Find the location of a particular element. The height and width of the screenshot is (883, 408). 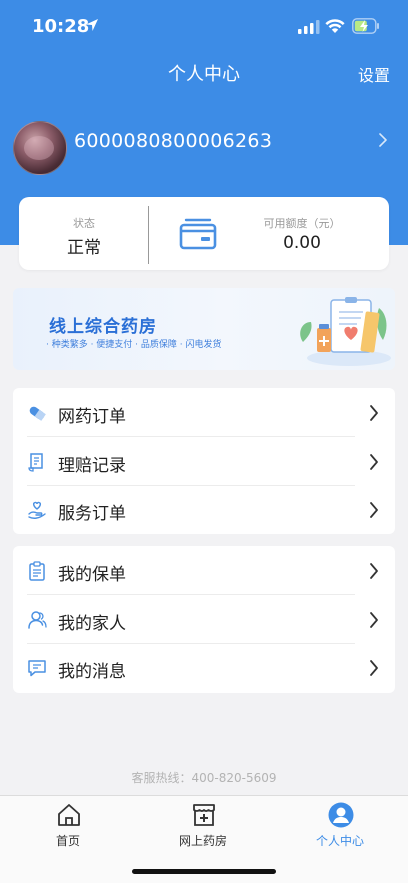

menu-item-service-orders: 服务订单 is located at coordinates (204, 510).